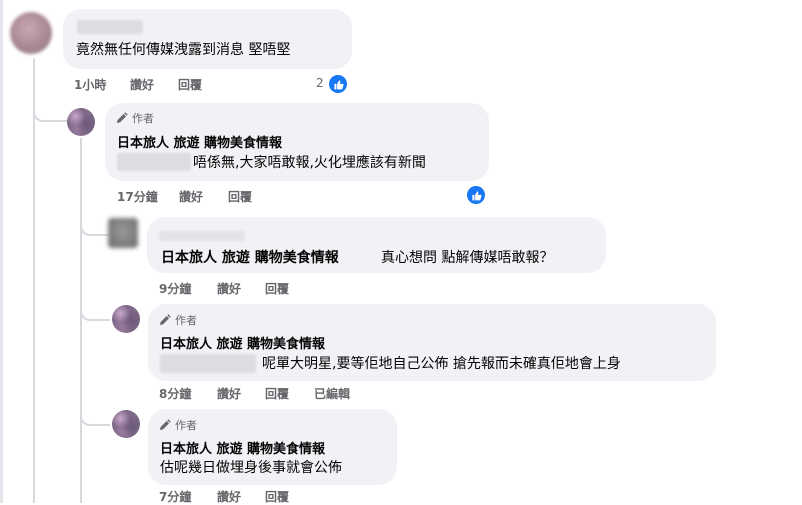 Image resolution: width=802 pixels, height=505 pixels. Describe the element at coordinates (183, 50) in the screenshot. I see `comment-text: 竟然無任何傳媒洩露到消息 堅唔堅` at that location.